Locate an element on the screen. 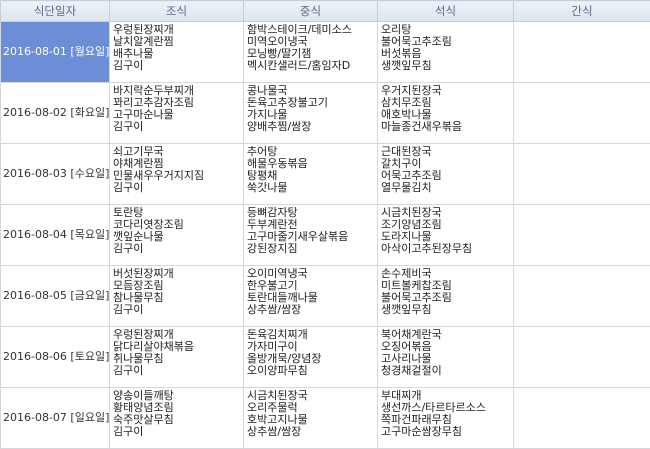 The width and height of the screenshot is (650, 449). menu-item: 불어묵고추조림 is located at coordinates (447, 298).